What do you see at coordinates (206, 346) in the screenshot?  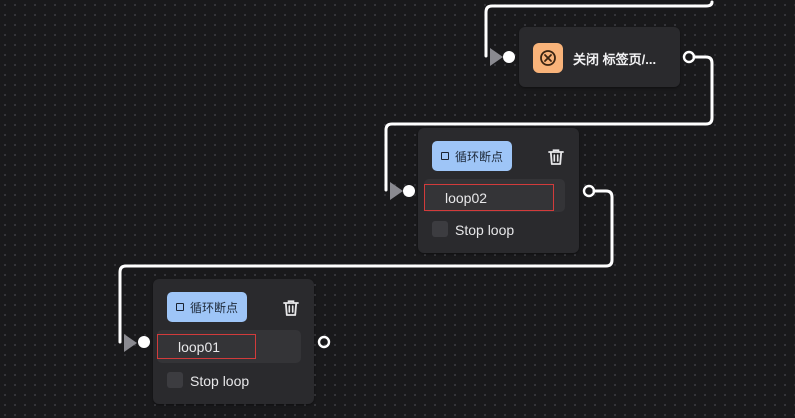 I see `loop-id-value: loop01` at bounding box center [206, 346].